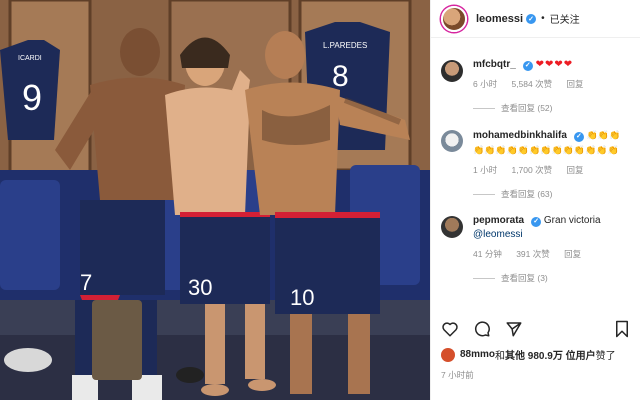 This screenshot has width=640, height=400. What do you see at coordinates (520, 135) in the screenshot?
I see `commenter-username: mohamedbinkhalifa` at bounding box center [520, 135].